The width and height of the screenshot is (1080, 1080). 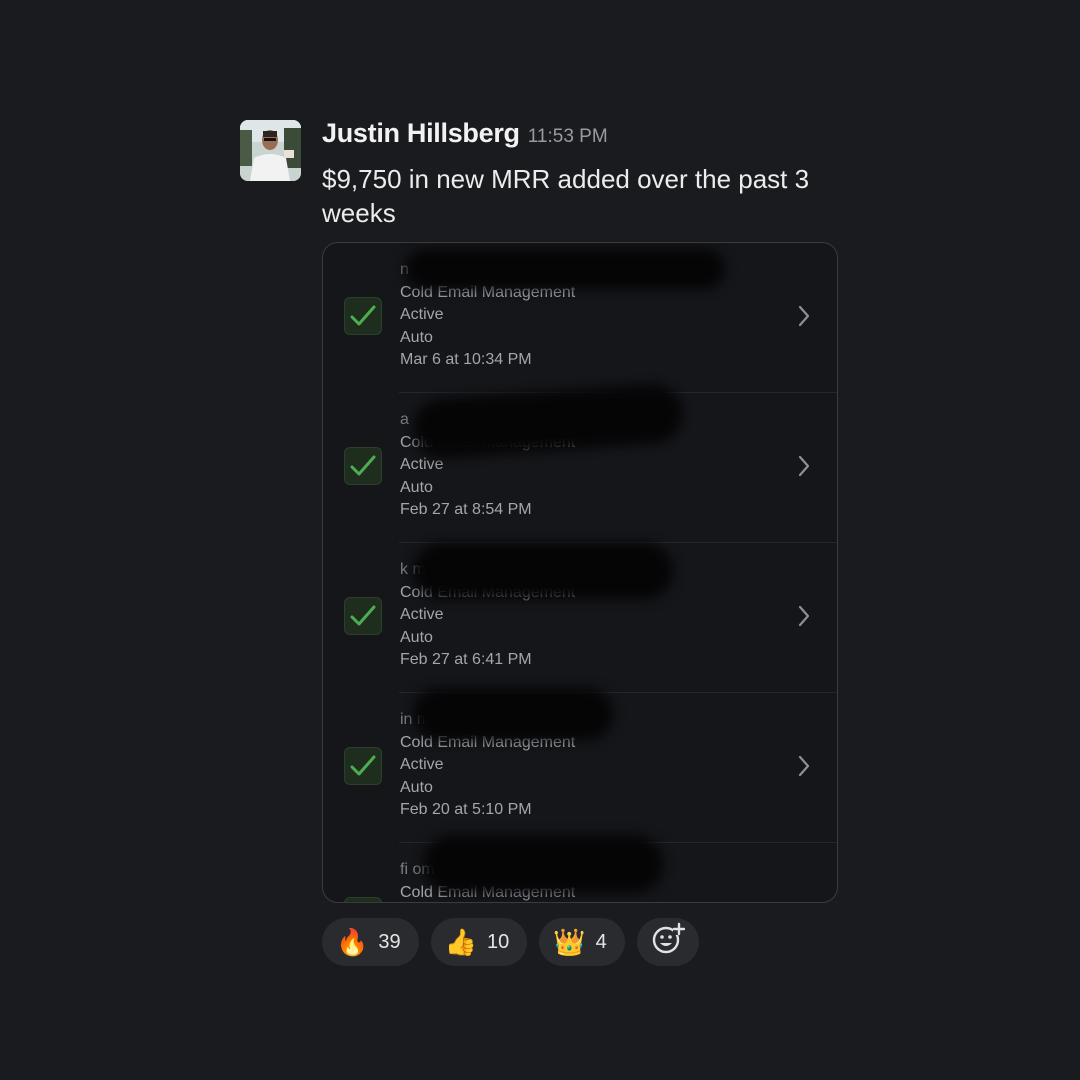 What do you see at coordinates (498, 941) in the screenshot?
I see `reaction-count: 10` at bounding box center [498, 941].